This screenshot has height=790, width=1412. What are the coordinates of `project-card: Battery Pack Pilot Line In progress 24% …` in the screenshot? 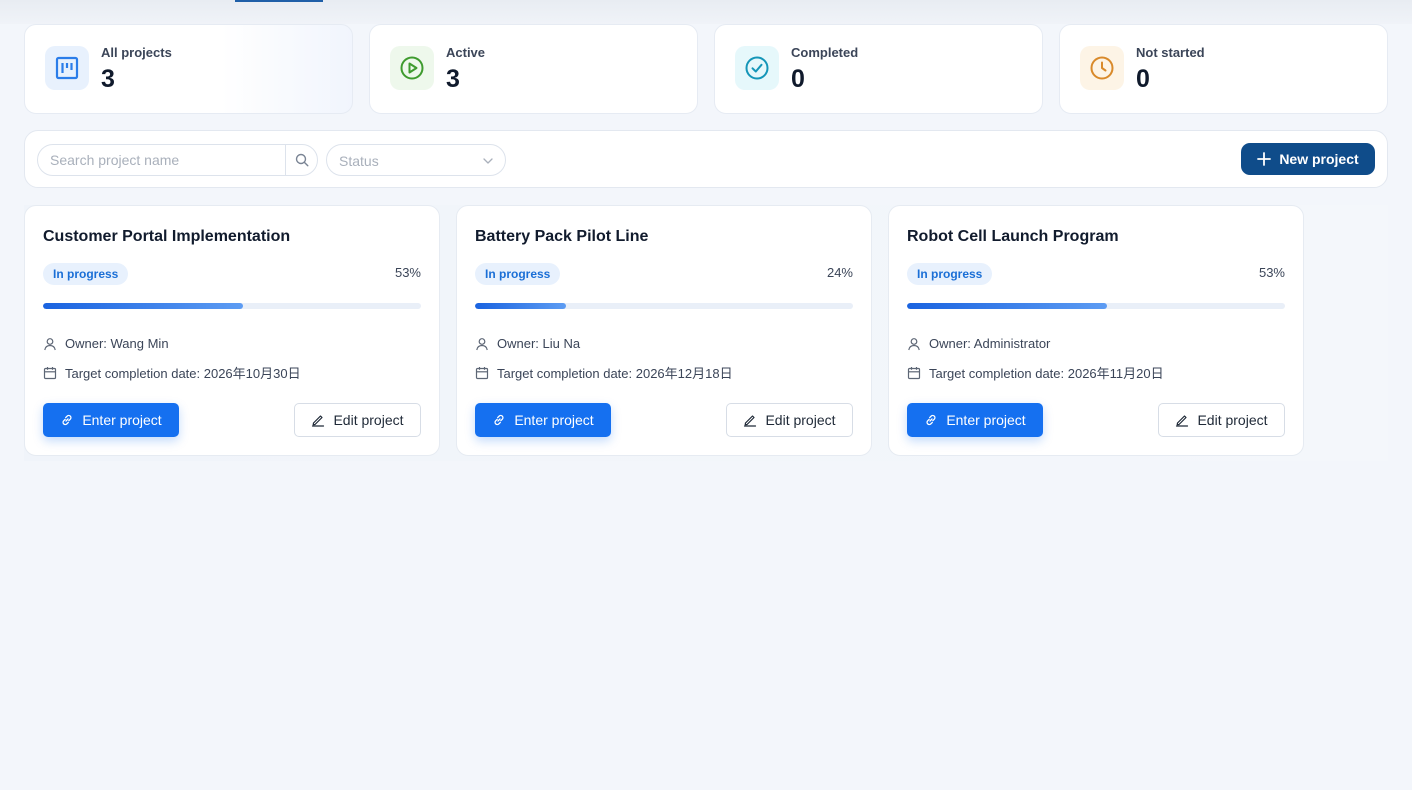 It's located at (664, 330).